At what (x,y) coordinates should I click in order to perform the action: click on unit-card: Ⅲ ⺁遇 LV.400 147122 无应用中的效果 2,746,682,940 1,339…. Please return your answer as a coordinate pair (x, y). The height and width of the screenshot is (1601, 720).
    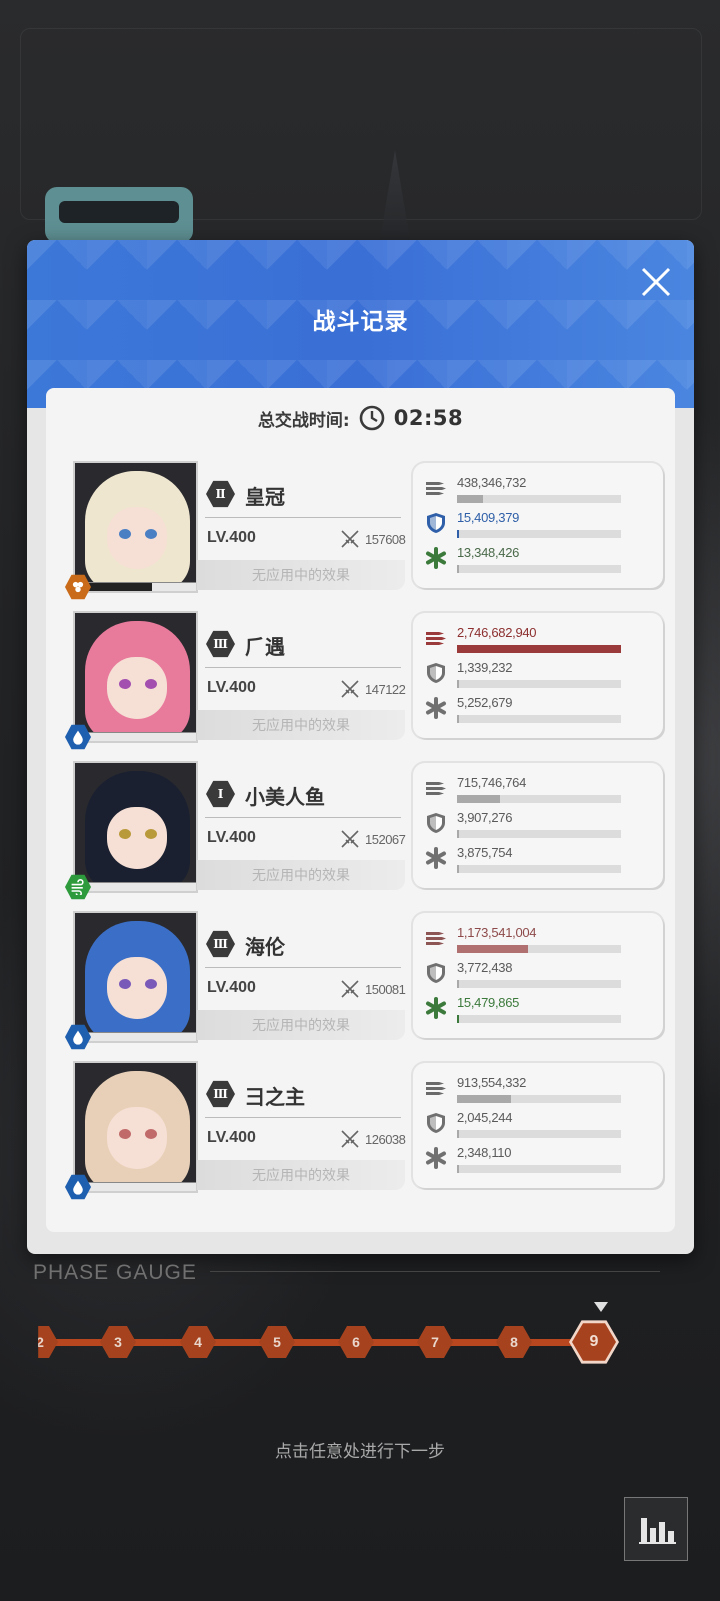
    Looking at the image, I should click on (364, 680).